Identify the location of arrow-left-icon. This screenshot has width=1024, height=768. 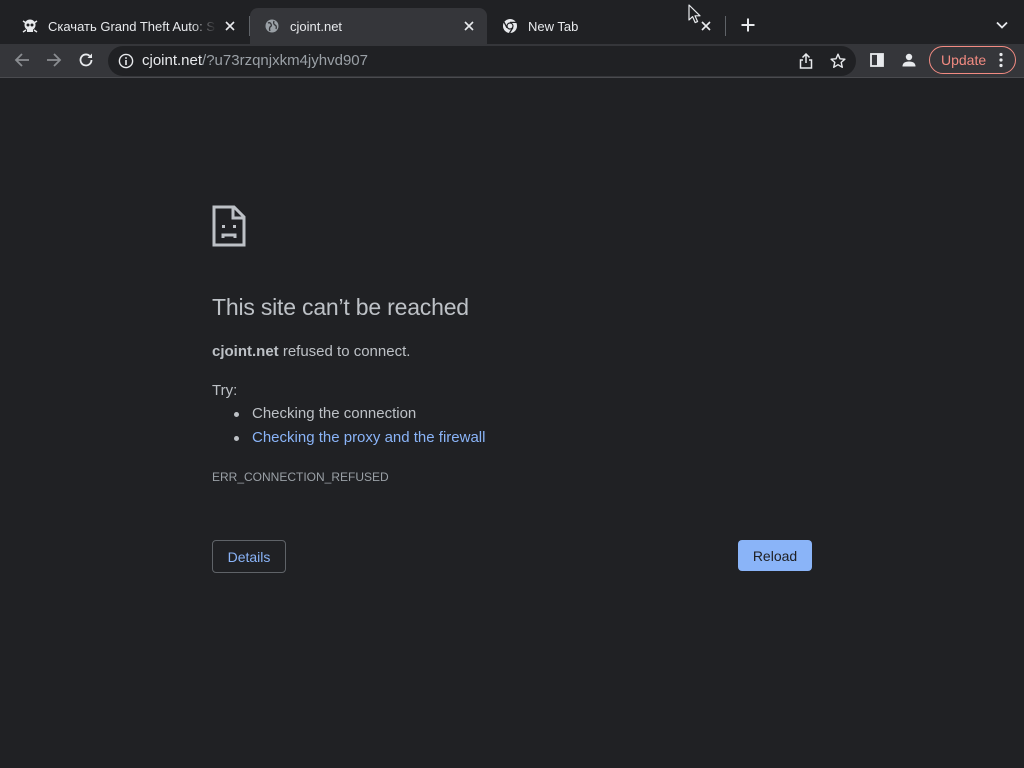
(21, 60).